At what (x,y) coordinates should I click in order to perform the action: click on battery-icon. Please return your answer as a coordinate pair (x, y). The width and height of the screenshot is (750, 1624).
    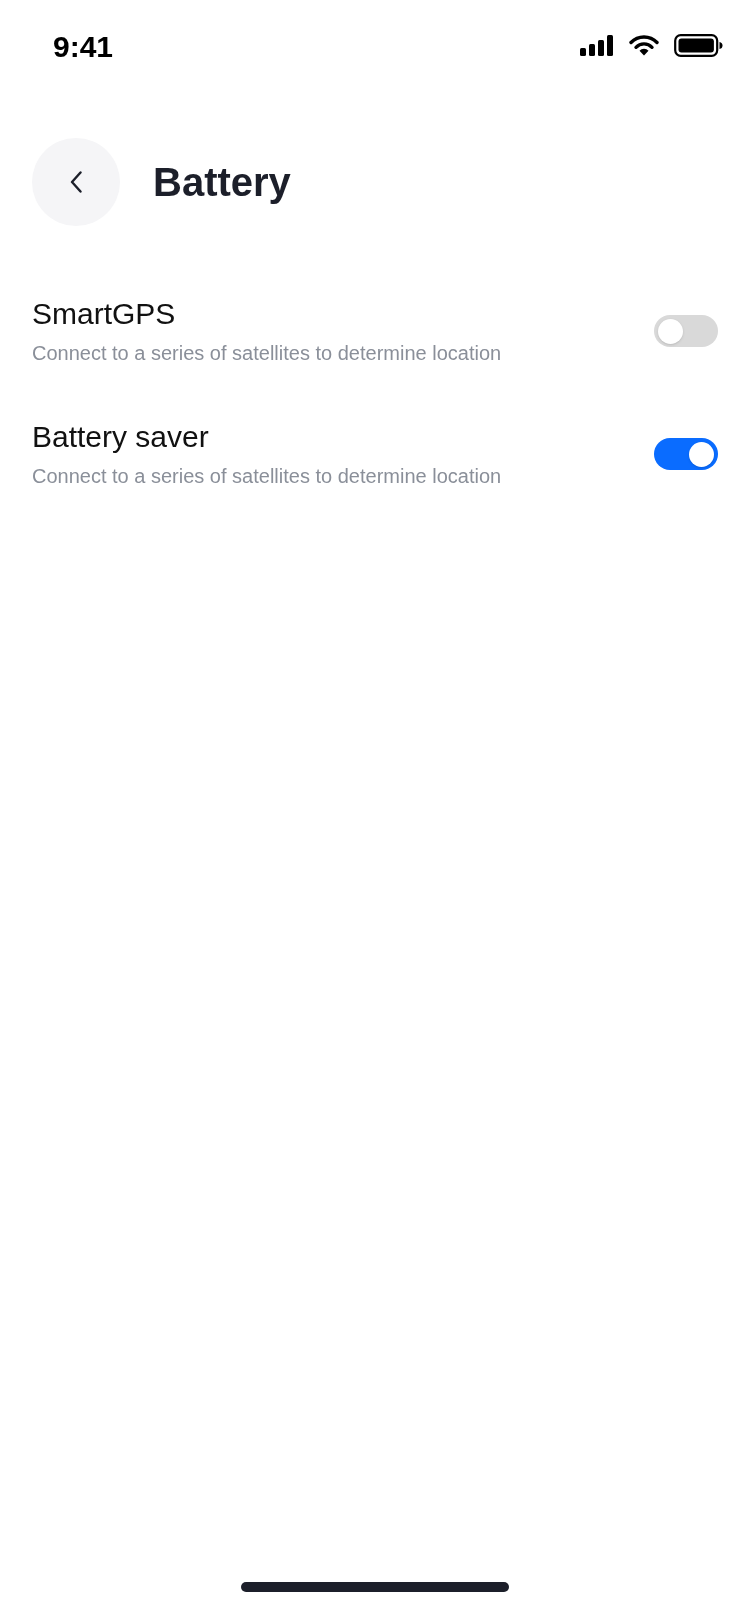
    Looking at the image, I should click on (698, 45).